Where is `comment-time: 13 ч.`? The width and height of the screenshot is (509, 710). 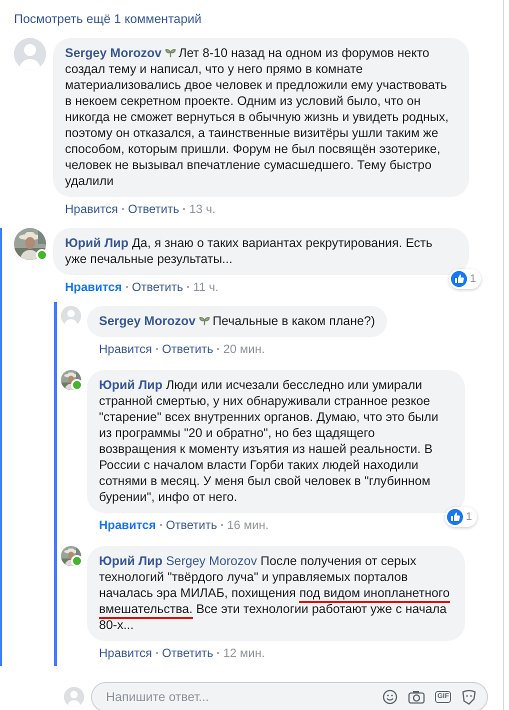
comment-time: 13 ч. is located at coordinates (202, 209).